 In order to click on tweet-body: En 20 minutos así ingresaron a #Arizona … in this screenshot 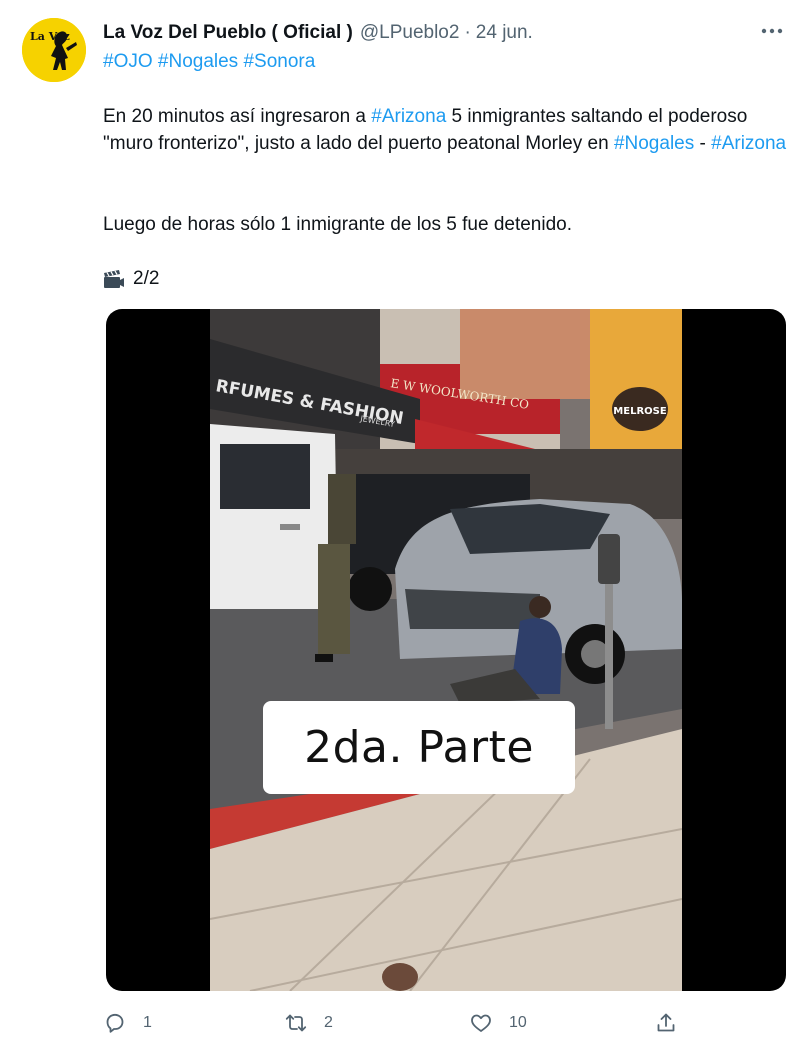, I will do `click(448, 130)`.